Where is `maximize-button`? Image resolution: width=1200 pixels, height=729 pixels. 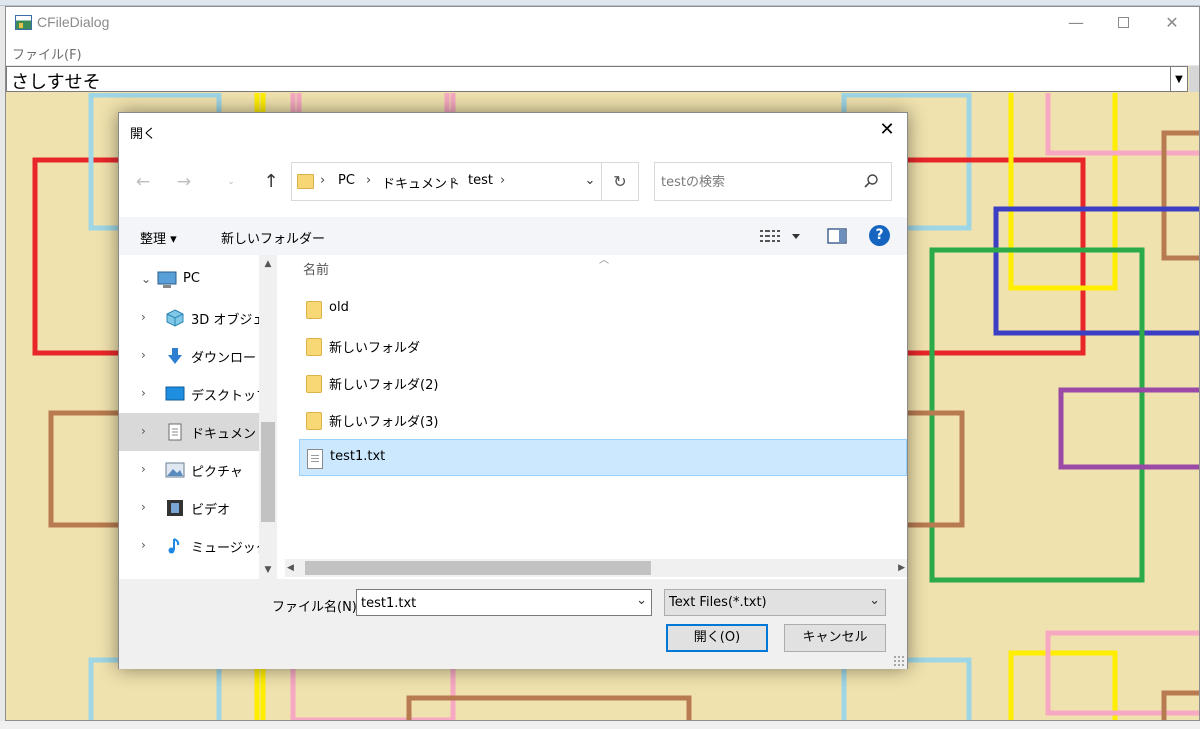
maximize-button is located at coordinates (1123, 23).